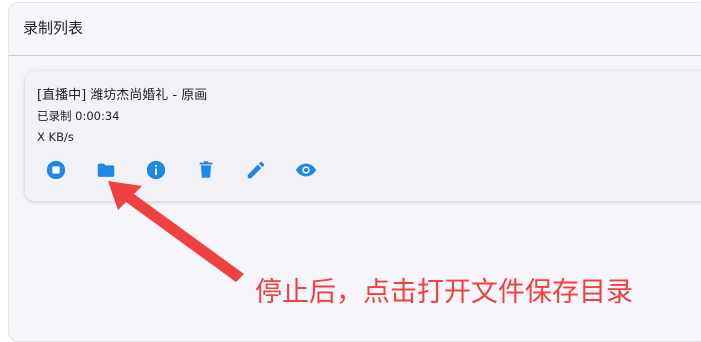 The width and height of the screenshot is (701, 342). I want to click on panel-title: 录制列表, so click(53, 28).